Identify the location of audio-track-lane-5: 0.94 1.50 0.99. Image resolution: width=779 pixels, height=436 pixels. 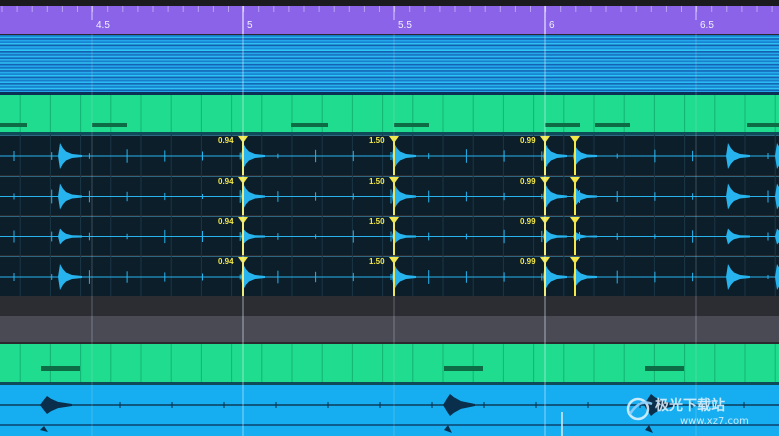
(389, 235).